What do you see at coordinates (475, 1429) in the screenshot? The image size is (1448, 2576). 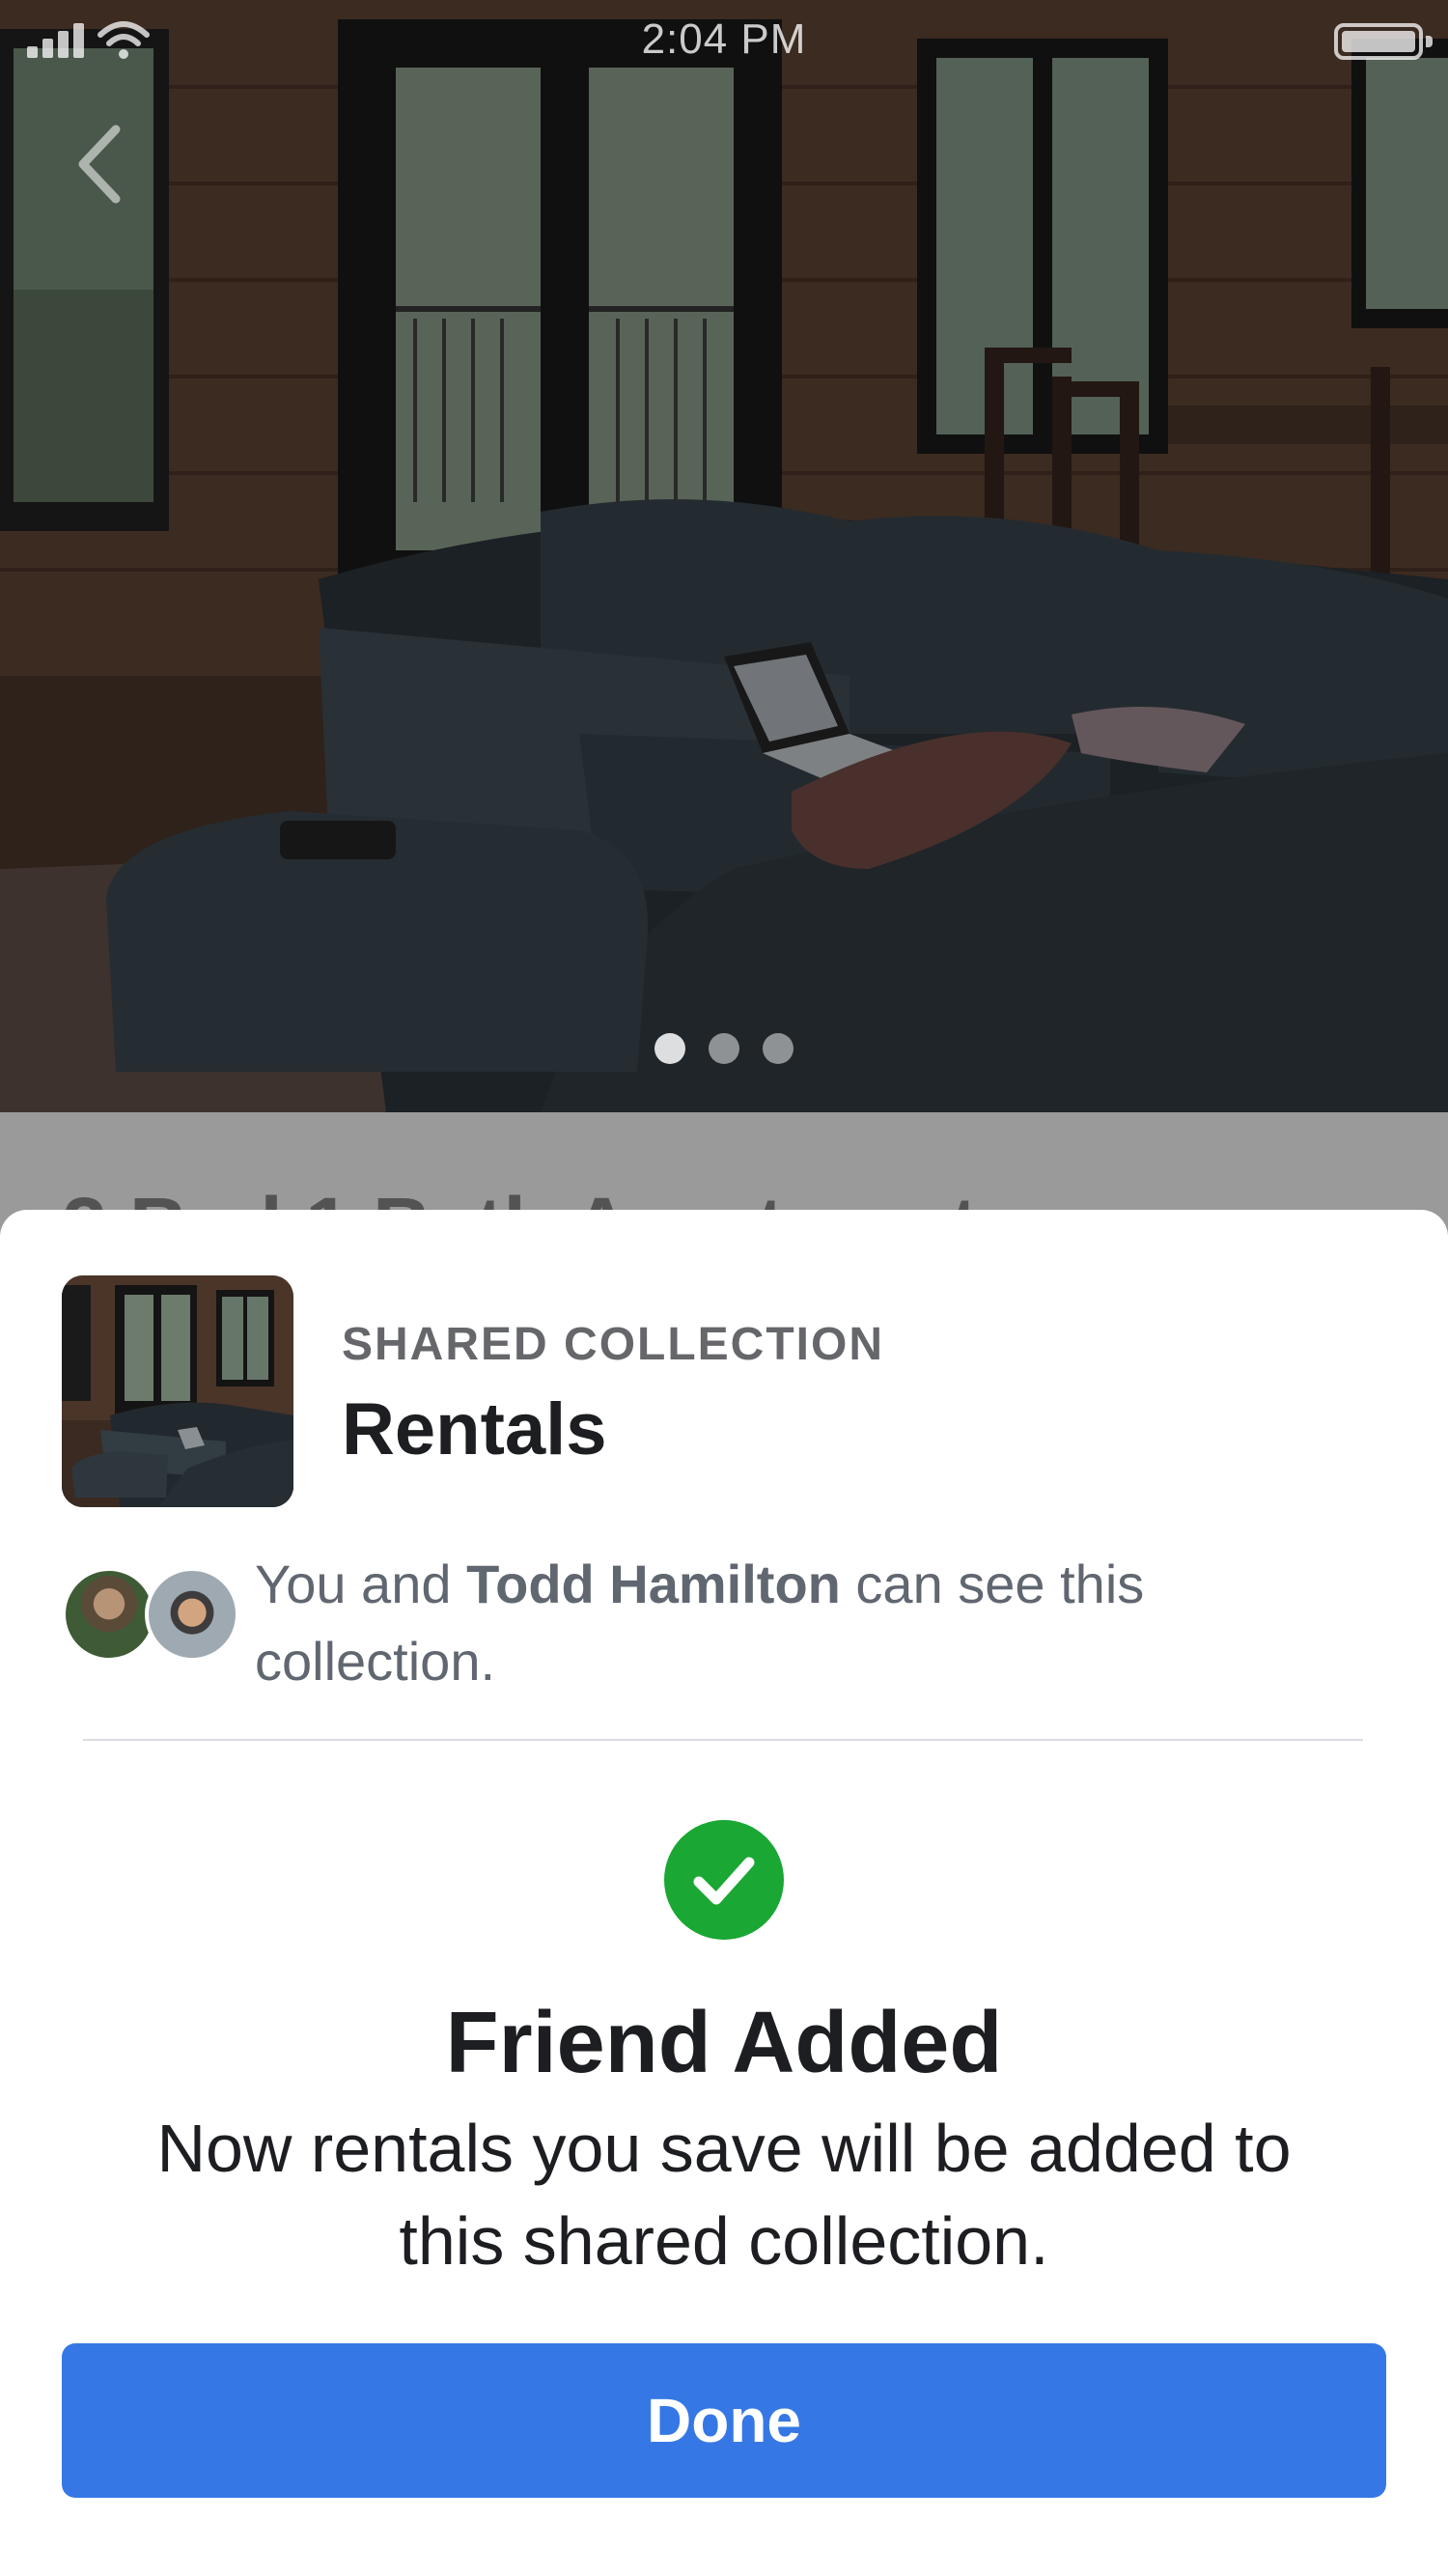 I see `collection-name: Rentals` at bounding box center [475, 1429].